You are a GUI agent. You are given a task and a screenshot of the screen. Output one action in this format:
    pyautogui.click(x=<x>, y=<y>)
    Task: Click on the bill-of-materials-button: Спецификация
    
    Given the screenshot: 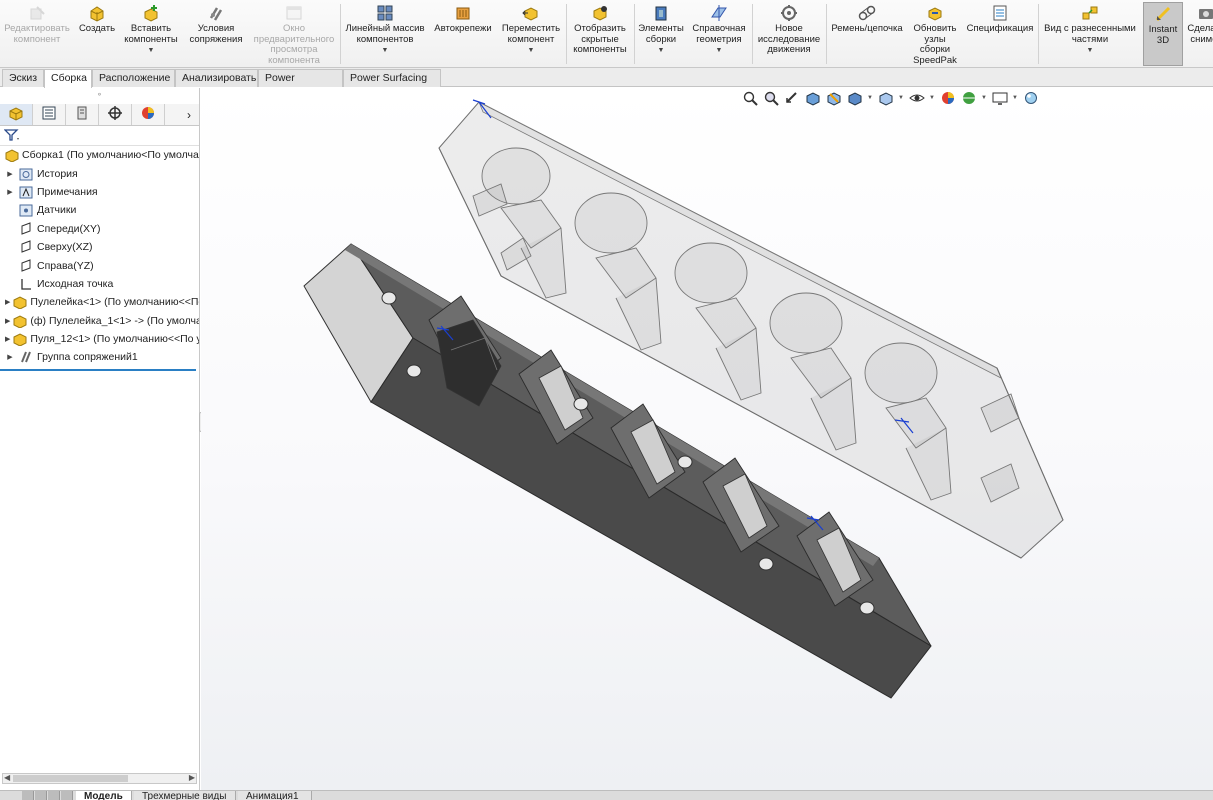 What is the action you would take?
    pyautogui.click(x=1000, y=34)
    